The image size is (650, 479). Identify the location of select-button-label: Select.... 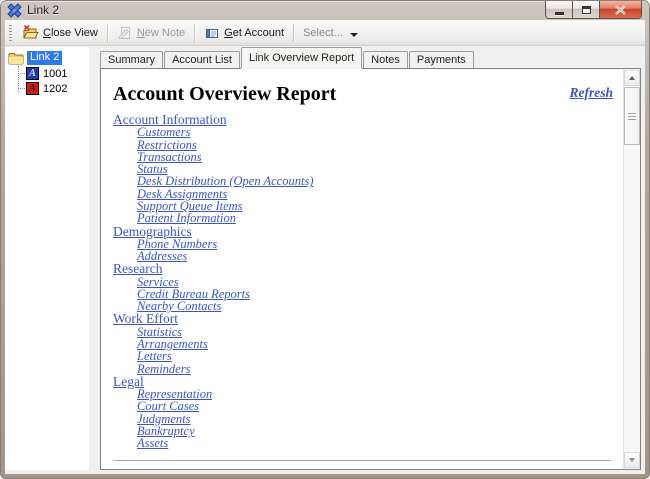
(323, 32).